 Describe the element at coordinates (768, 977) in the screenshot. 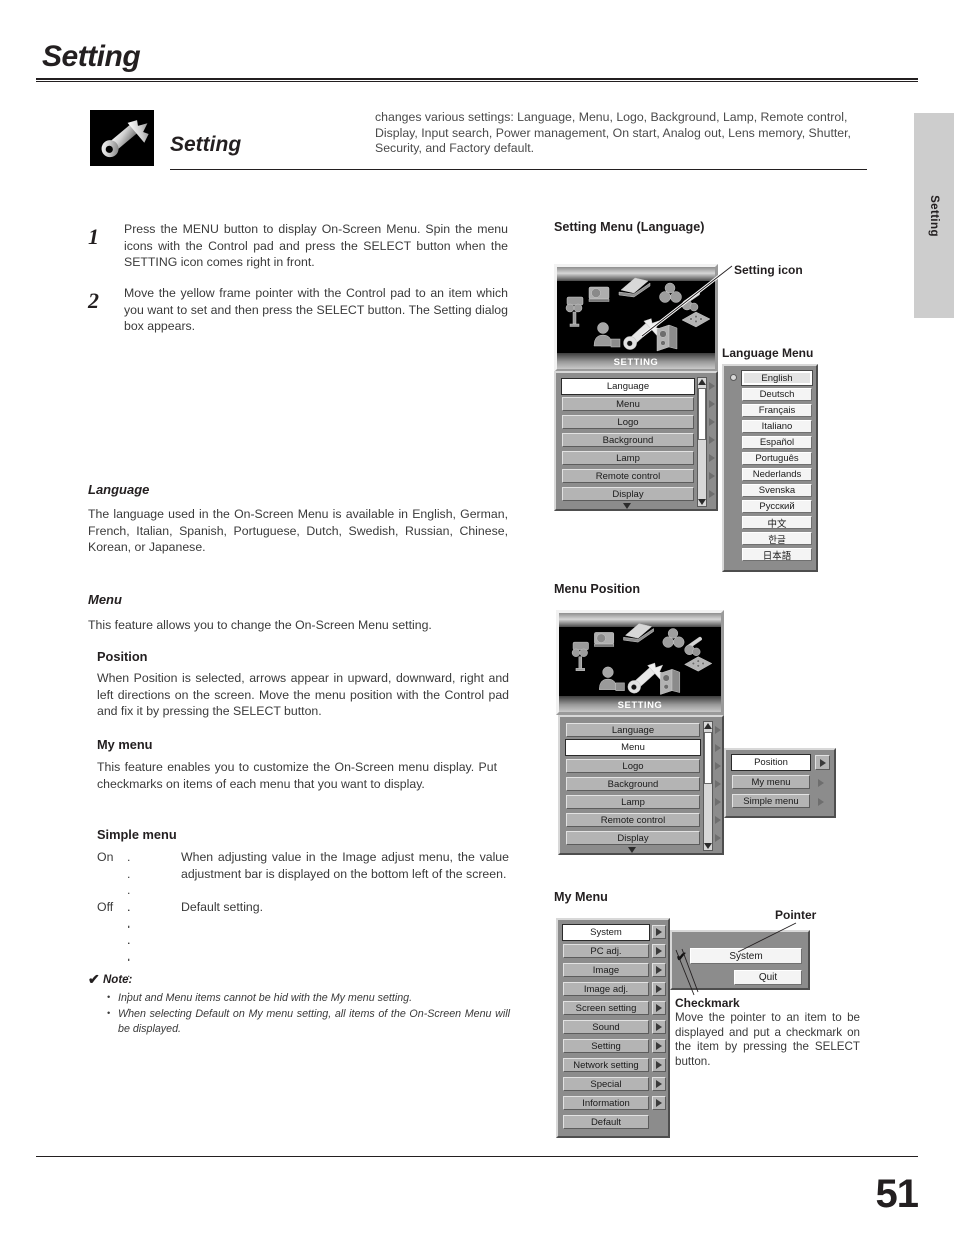

I see `osd-dialog-item-quit: Quit` at that location.